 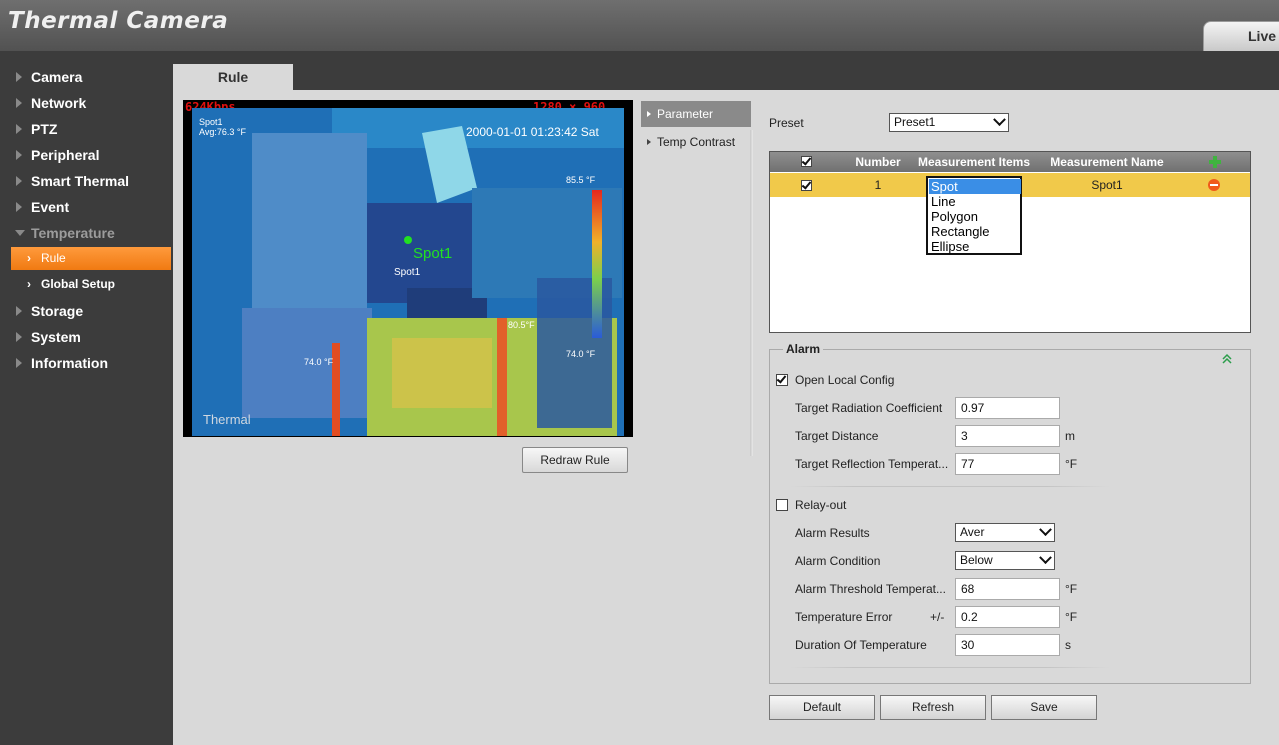 What do you see at coordinates (581, 354) in the screenshot?
I see `scale-min-label: 74.0 °F` at bounding box center [581, 354].